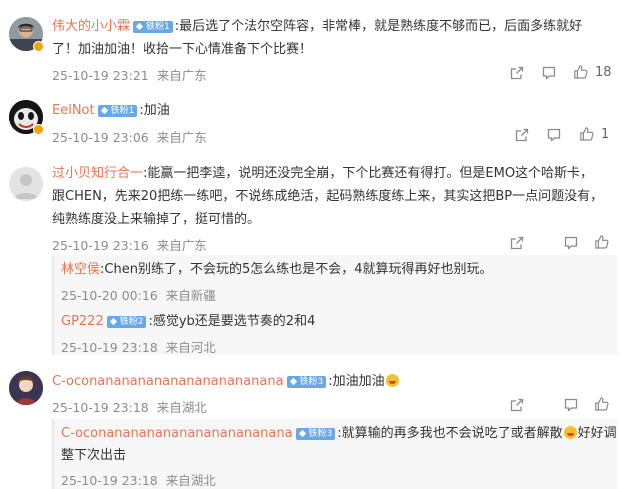  Describe the element at coordinates (605, 134) in the screenshot. I see `like-count: 1` at that location.